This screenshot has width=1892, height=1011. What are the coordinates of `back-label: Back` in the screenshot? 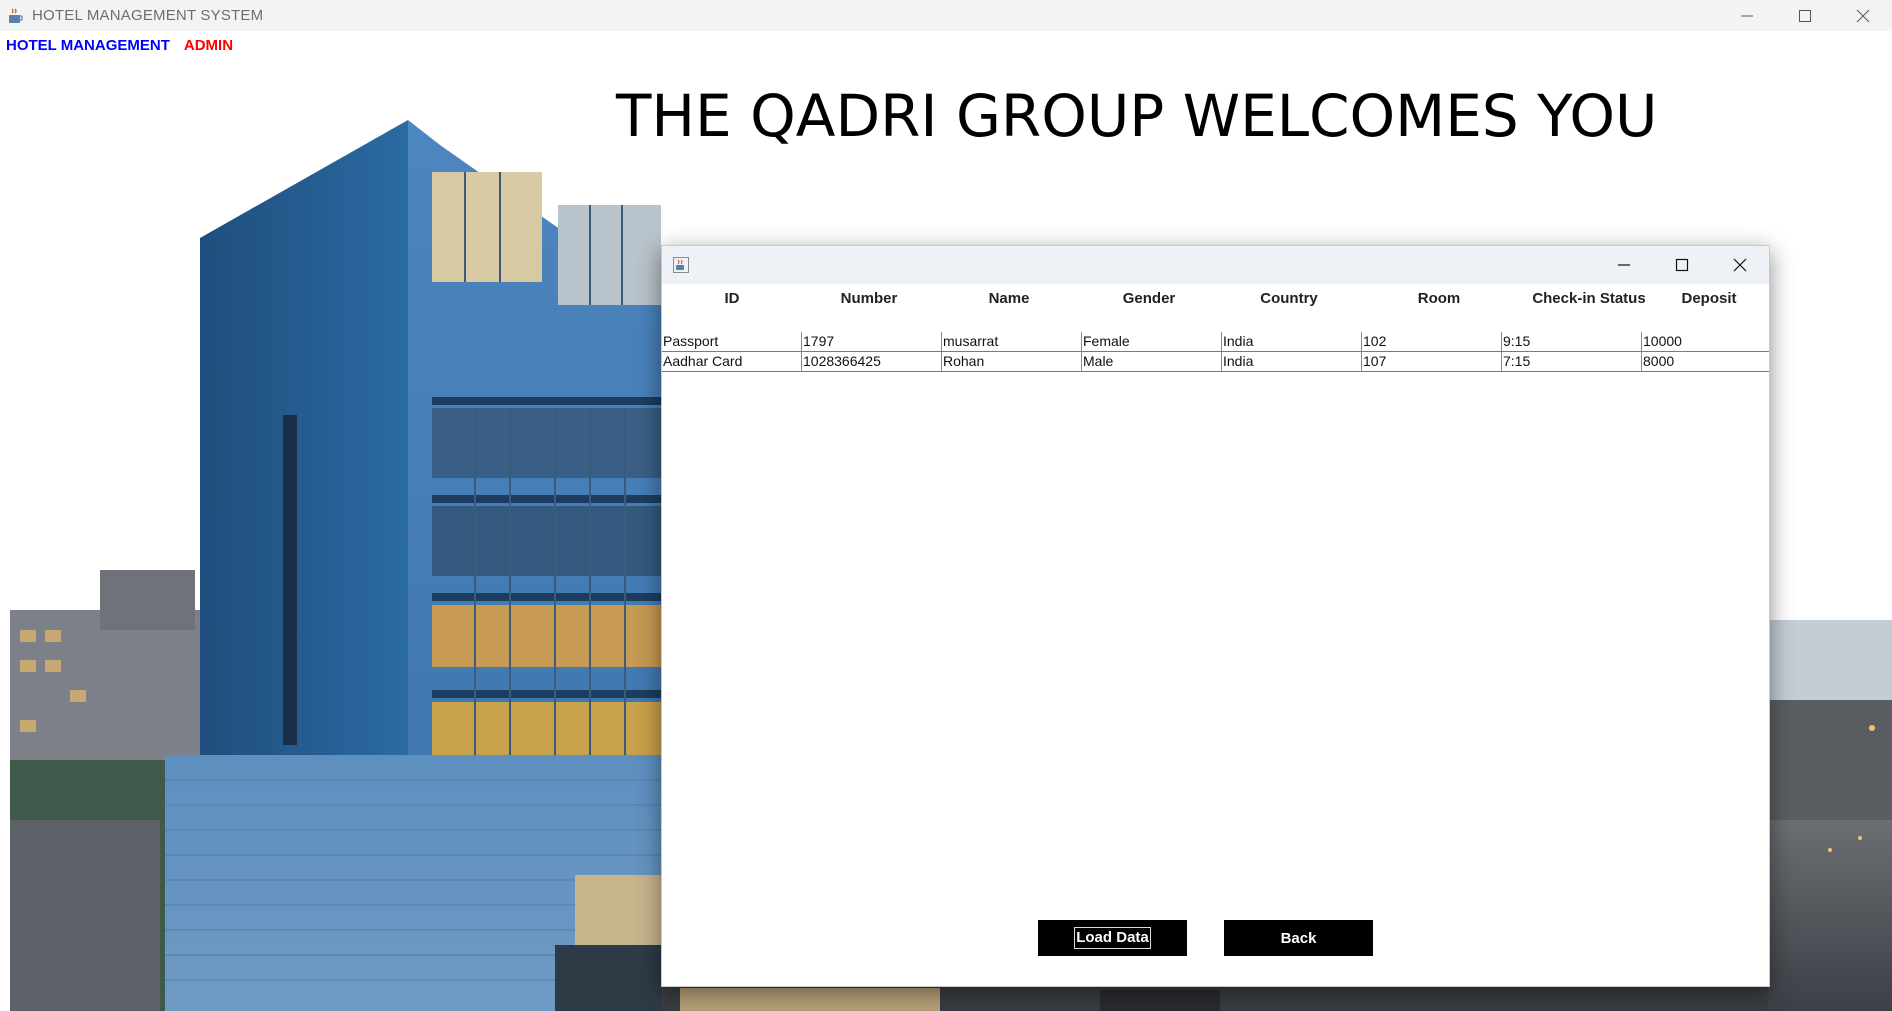 It's located at (1298, 938).